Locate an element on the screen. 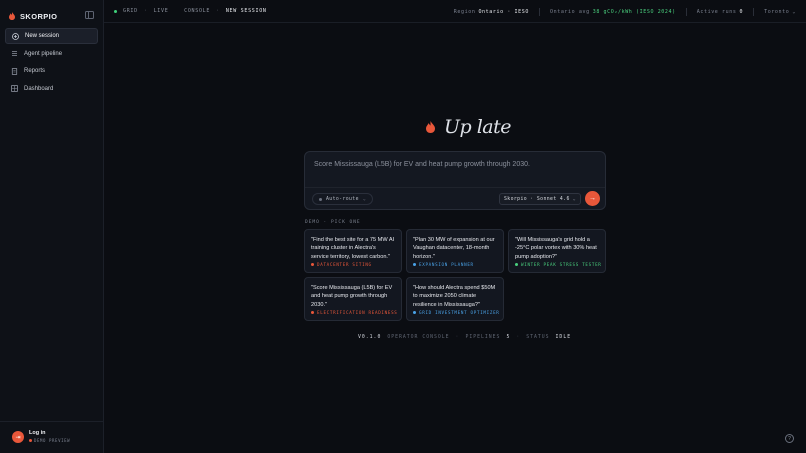  sidebar-item-new-session: New session is located at coordinates (51, 36).